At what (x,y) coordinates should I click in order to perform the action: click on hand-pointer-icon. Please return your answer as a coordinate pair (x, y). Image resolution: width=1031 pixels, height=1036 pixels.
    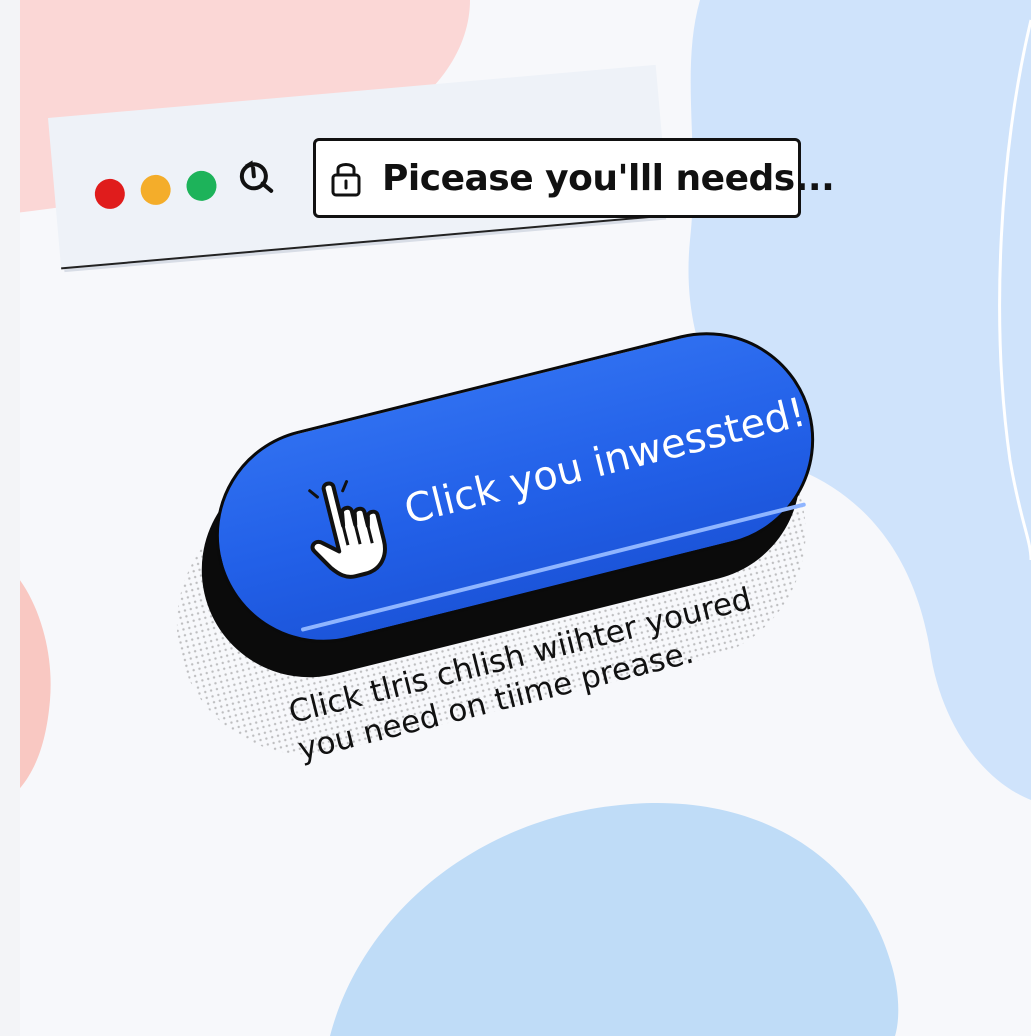
    Looking at the image, I should click on (347, 529).